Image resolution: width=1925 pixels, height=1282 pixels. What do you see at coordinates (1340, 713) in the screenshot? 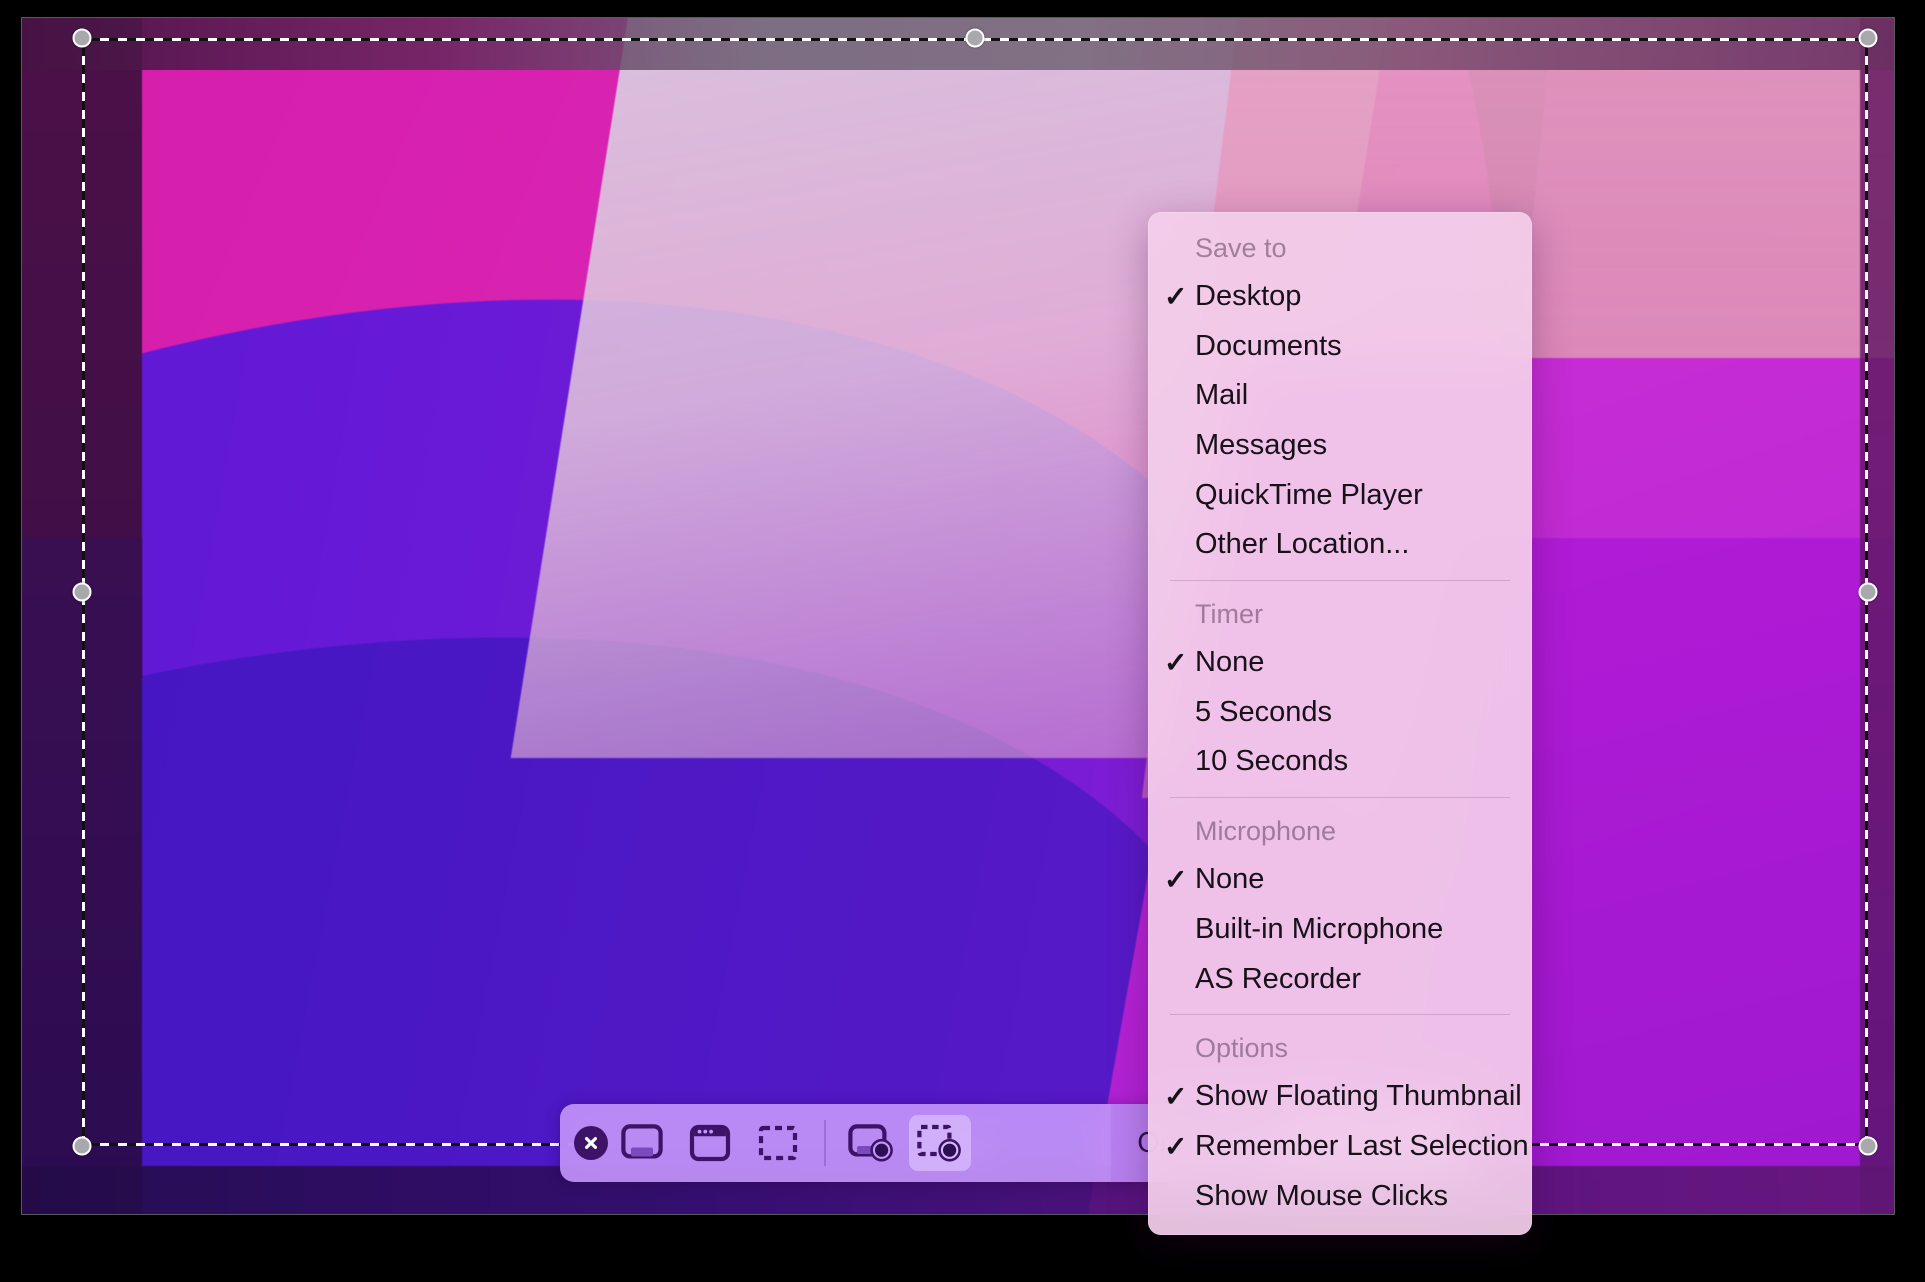
I see `menu-item: 5 Seconds` at bounding box center [1340, 713].